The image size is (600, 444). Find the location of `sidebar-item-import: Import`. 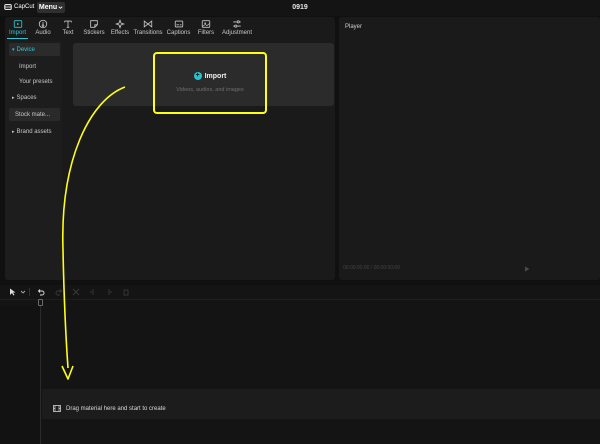

sidebar-item-import: Import is located at coordinates (34, 66).